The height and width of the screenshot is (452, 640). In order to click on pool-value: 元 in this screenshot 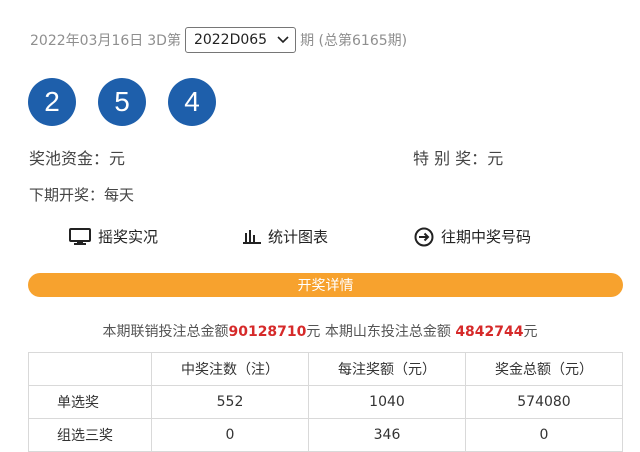, I will do `click(117, 158)`.